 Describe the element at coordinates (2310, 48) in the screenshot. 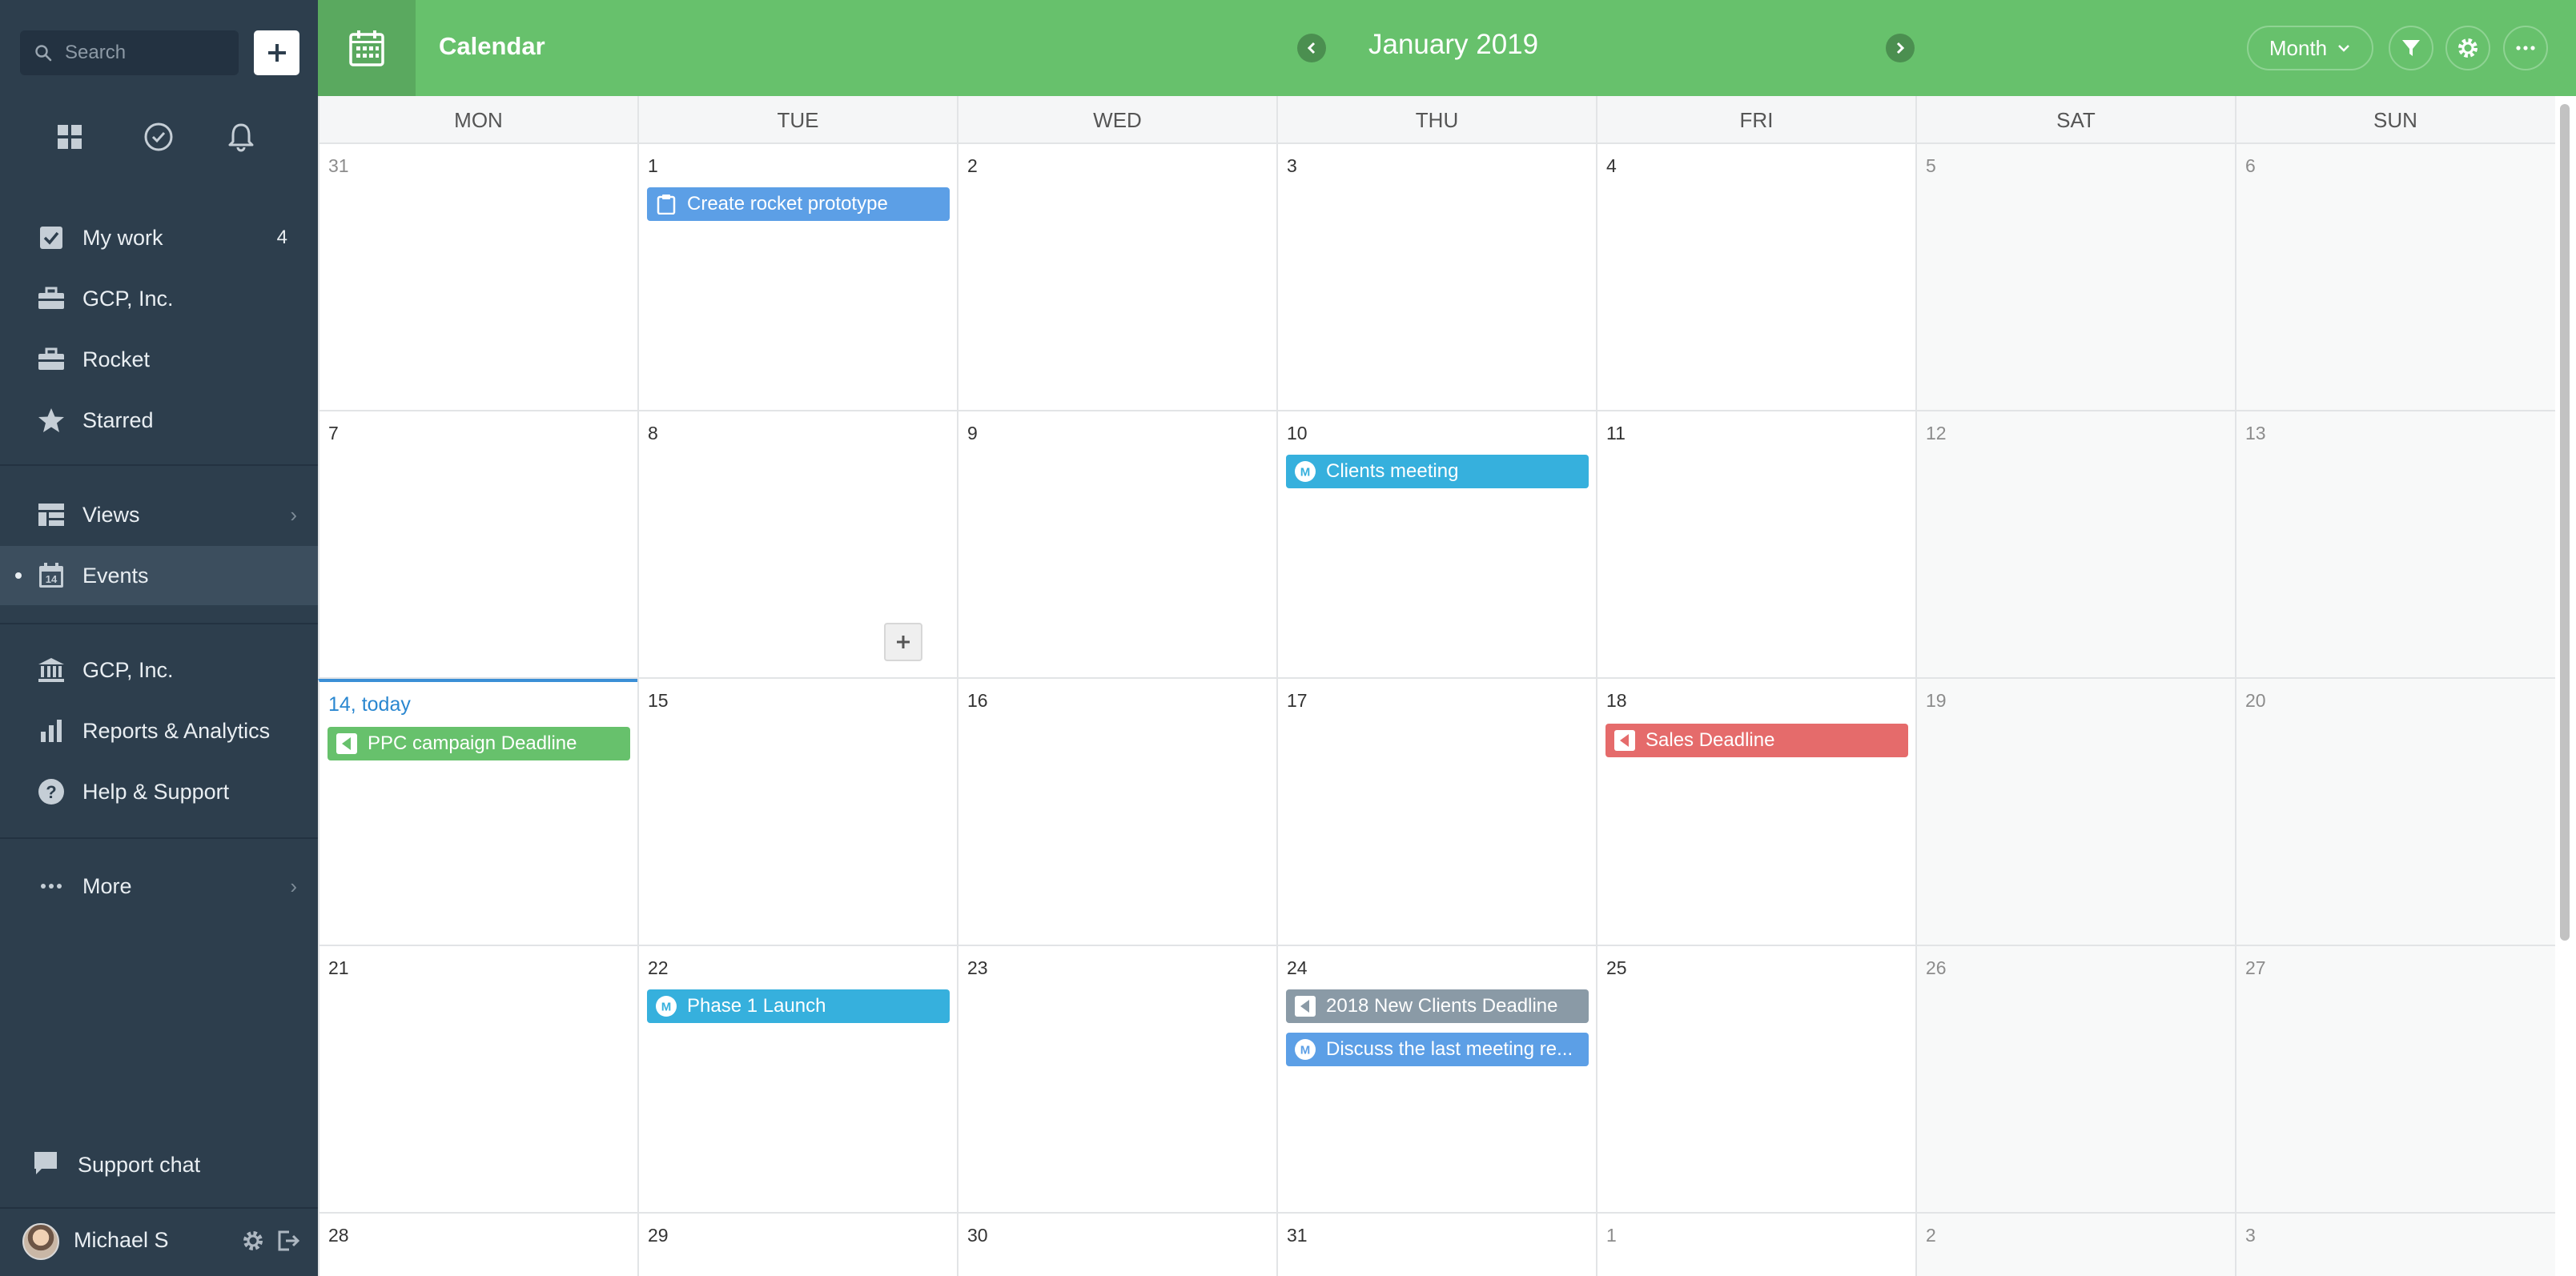

I see `view-mode-dropdown: Month` at that location.